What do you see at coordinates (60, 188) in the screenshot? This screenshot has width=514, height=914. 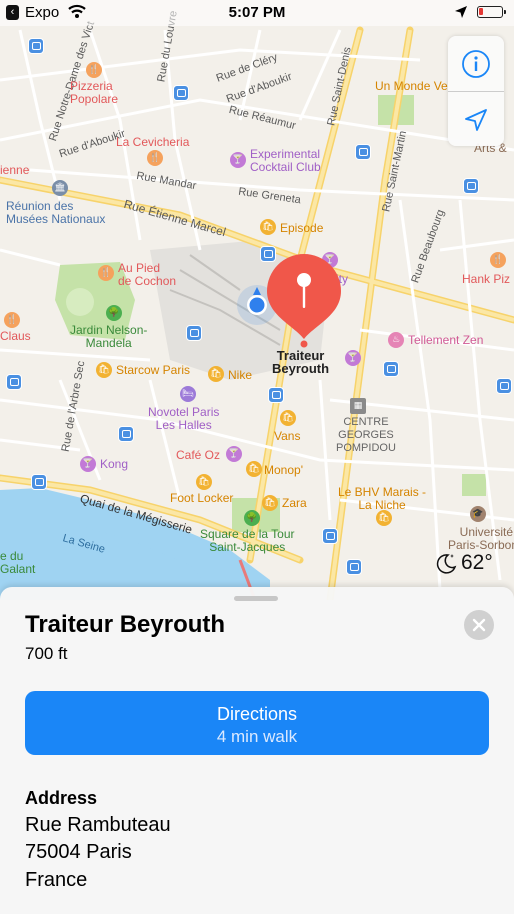 I see `museum-icon: 🏛` at bounding box center [60, 188].